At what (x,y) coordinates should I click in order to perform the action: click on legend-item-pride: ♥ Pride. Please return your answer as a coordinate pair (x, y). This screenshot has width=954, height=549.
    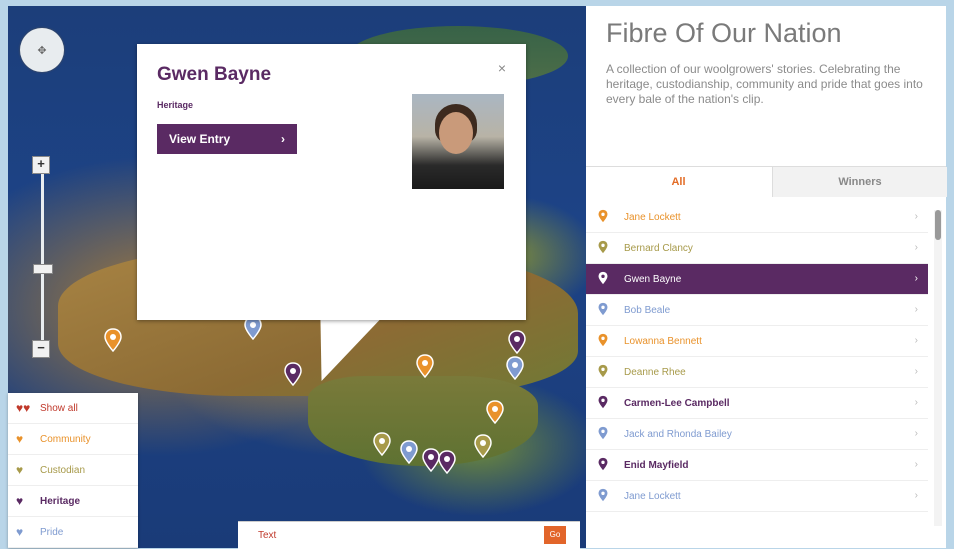
    Looking at the image, I should click on (73, 532).